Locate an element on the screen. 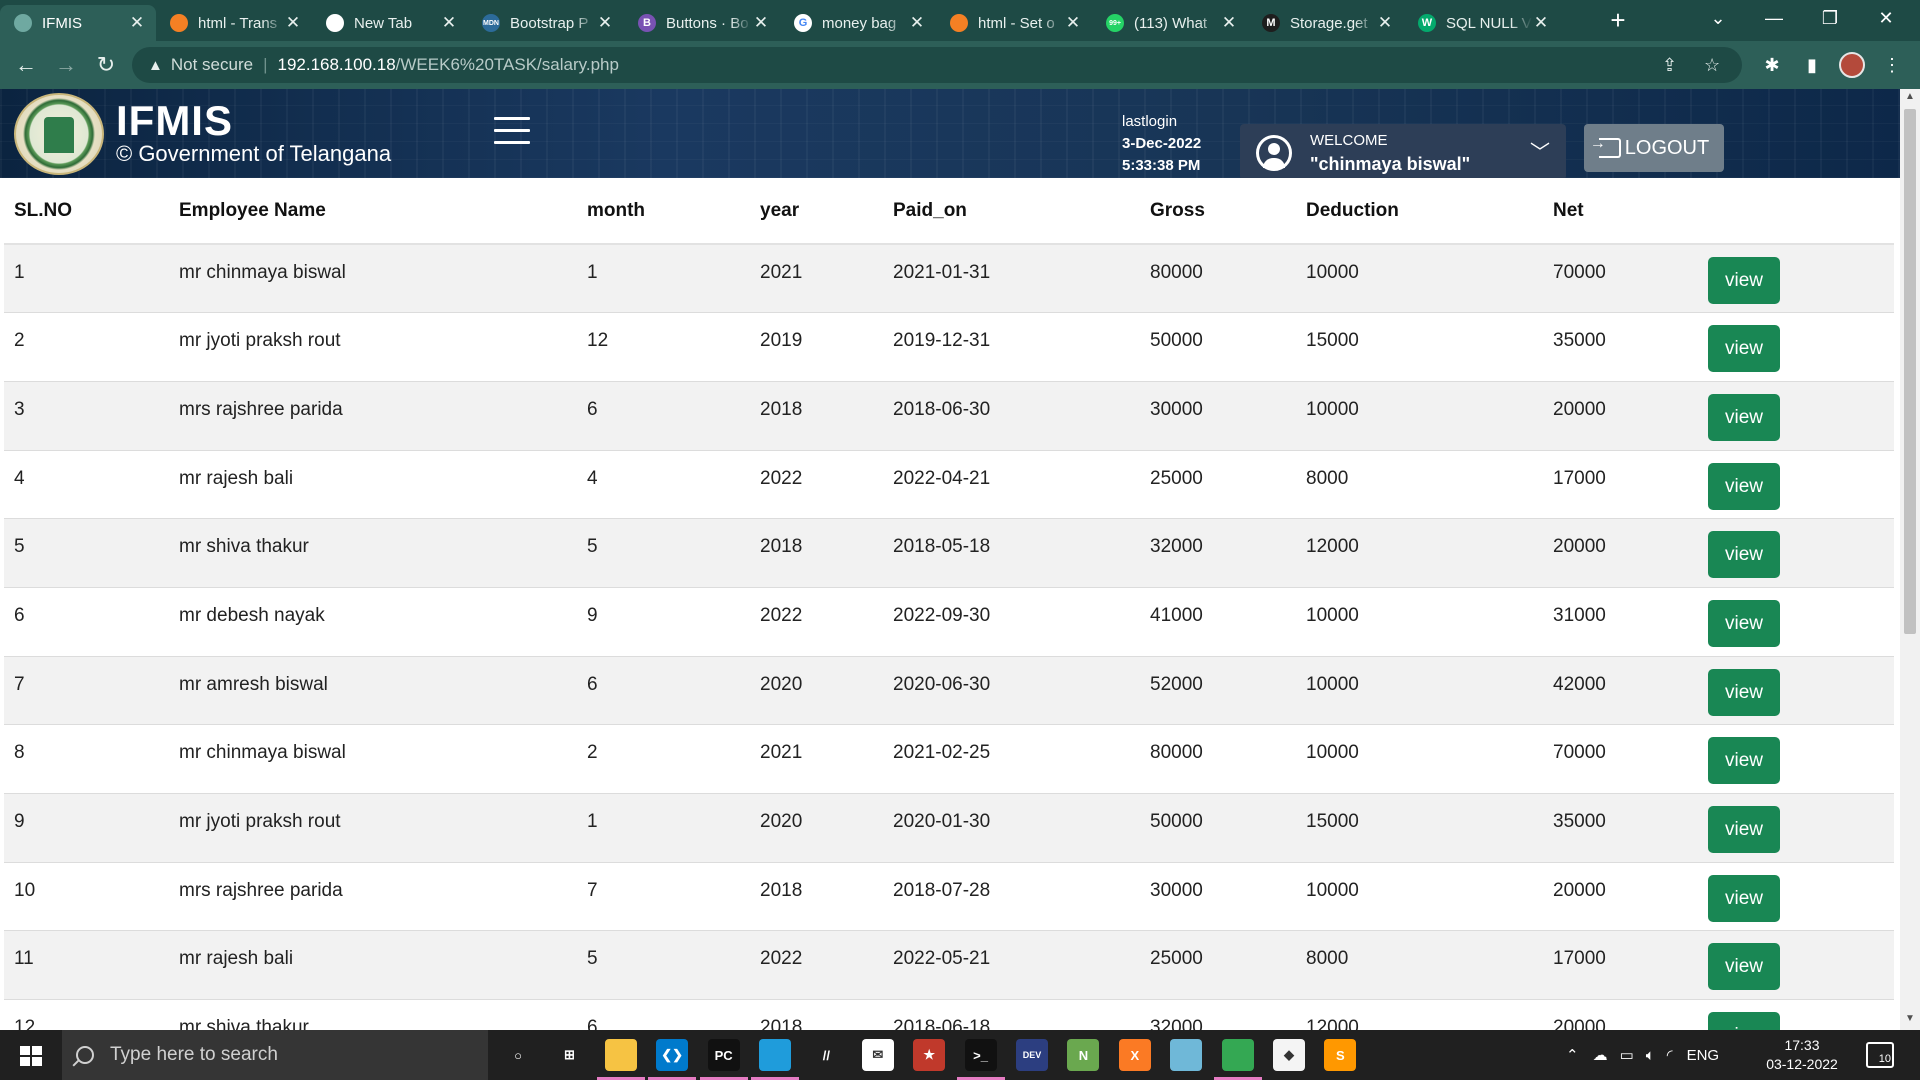  browser-tab: B Buttons · Bo ✕ is located at coordinates (702, 23).